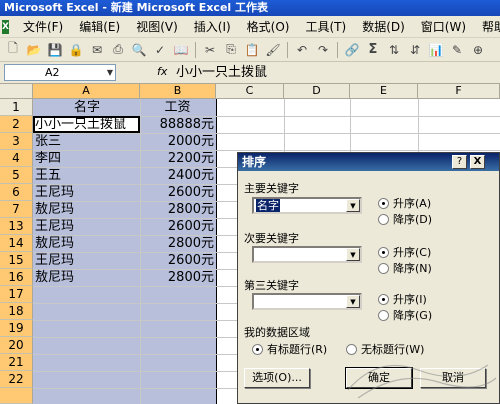  What do you see at coordinates (307, 254) in the screenshot?
I see `secondary-key-select: ▼` at bounding box center [307, 254].